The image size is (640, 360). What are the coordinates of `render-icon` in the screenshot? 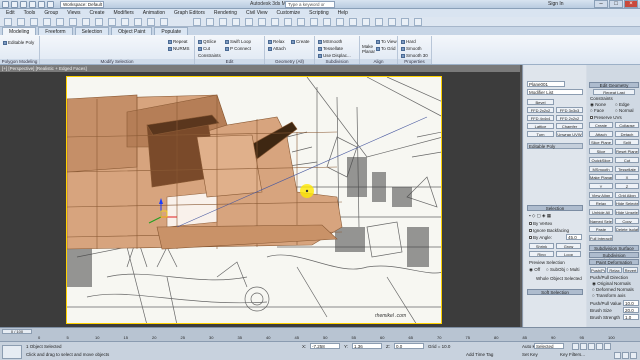 It's located at (418, 22).